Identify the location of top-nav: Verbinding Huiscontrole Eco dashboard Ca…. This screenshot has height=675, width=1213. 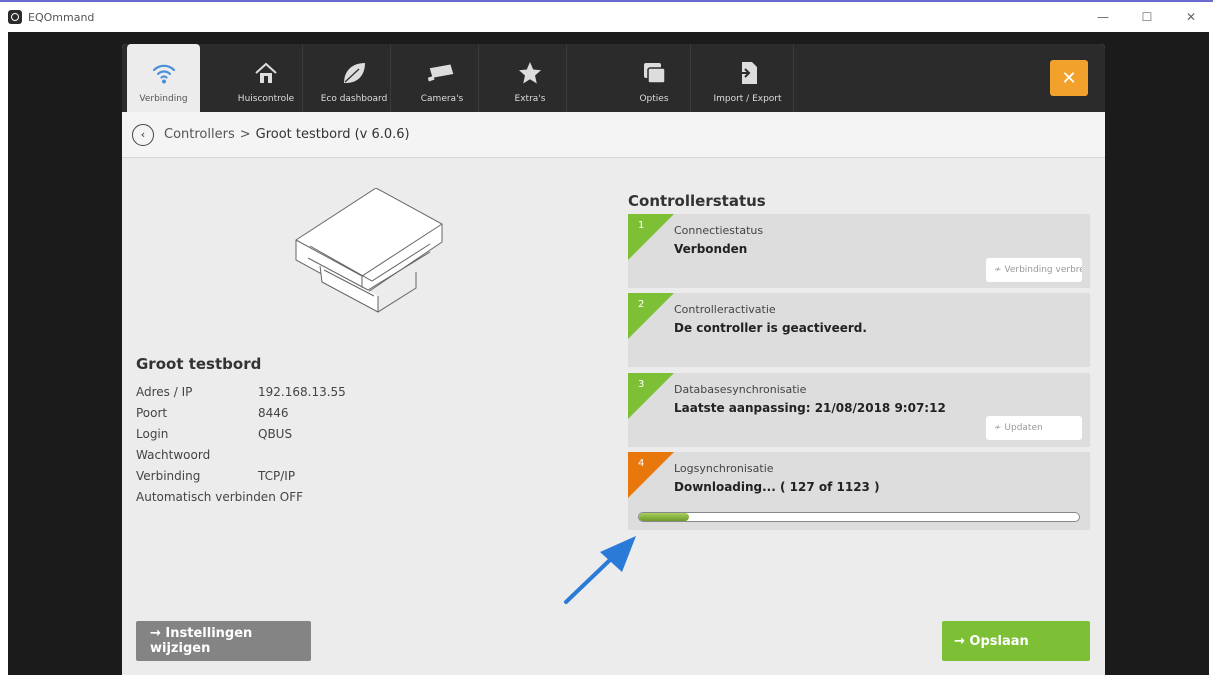
(613, 78).